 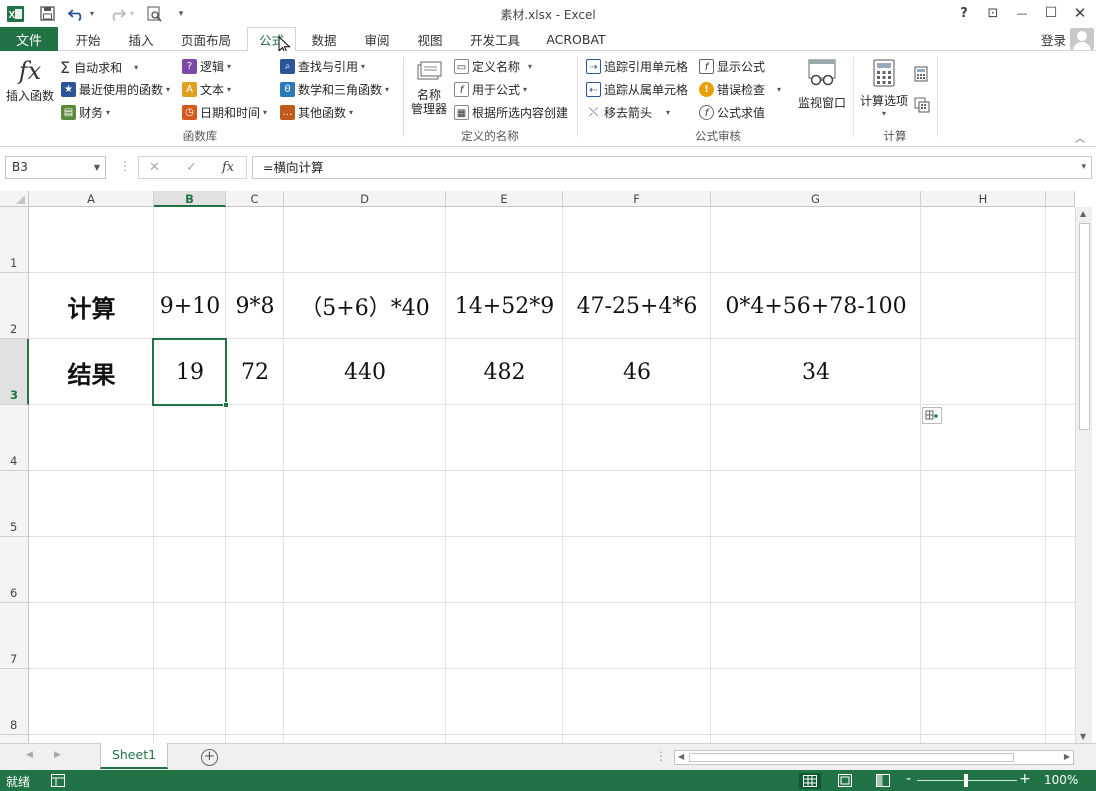 I want to click on cancel-icon: ✕, so click(x=154, y=167).